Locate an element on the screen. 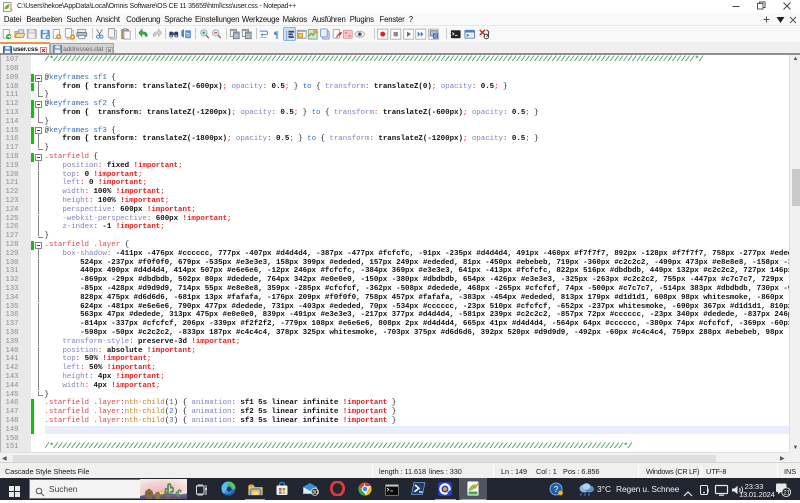  svg-text: 80 is located at coordinates (315, 493).